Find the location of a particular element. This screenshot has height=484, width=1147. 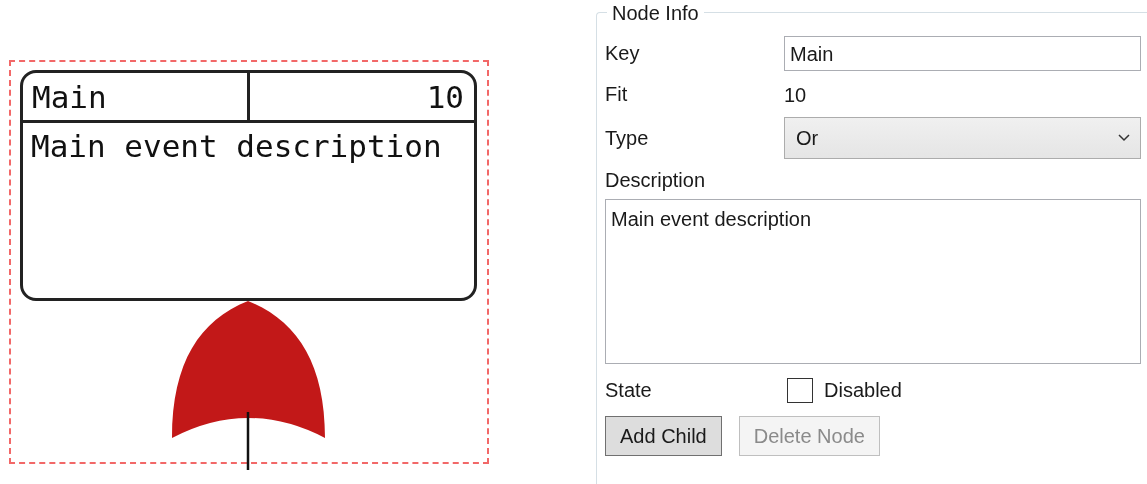

field-label: Fit is located at coordinates (616, 94).